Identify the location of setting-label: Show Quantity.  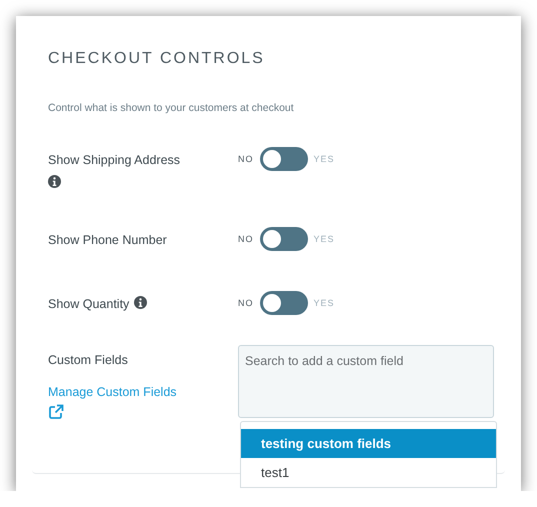
(89, 304).